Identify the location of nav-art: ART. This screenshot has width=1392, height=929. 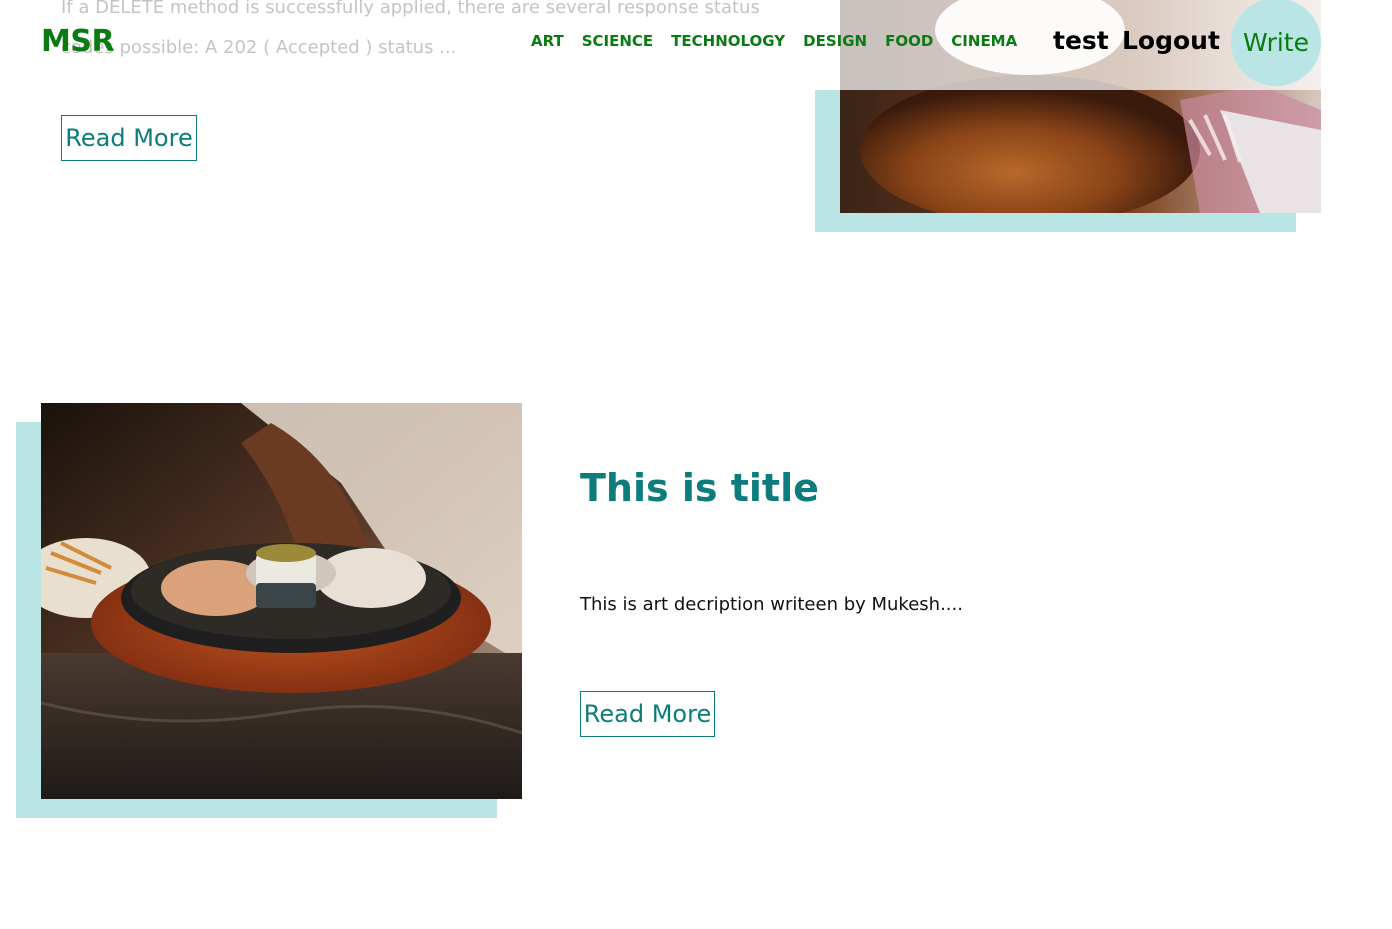
(547, 41).